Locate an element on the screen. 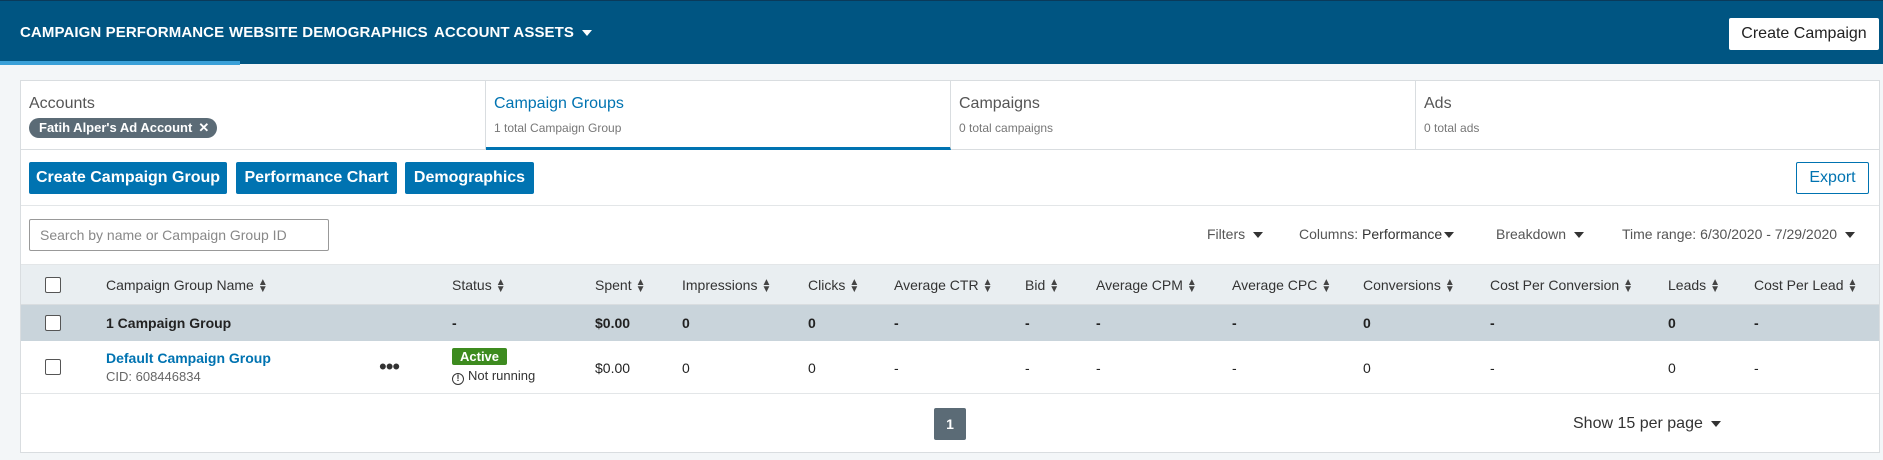 This screenshot has height=460, width=1883. time-range-label: Time range: 6/30/2020 - 7/29/2020 is located at coordinates (1730, 234).